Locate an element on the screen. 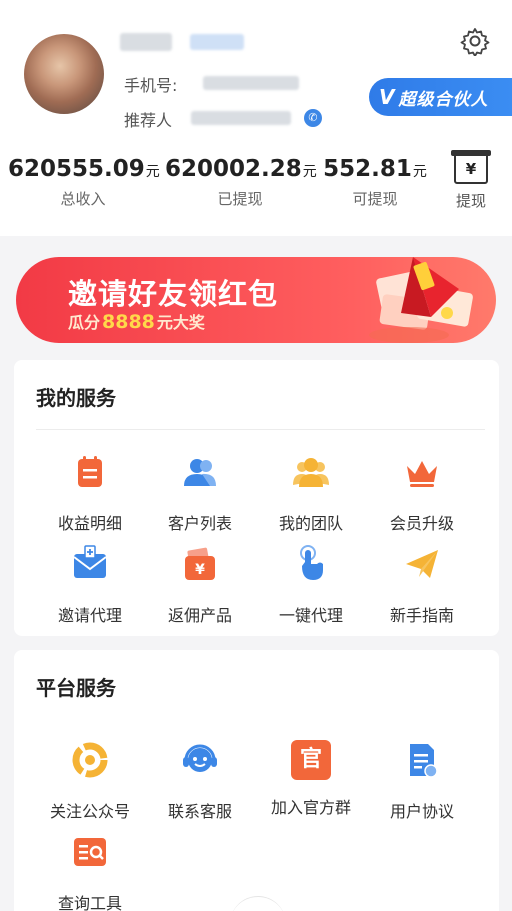  platform-follow-account: 关注公众号 is located at coordinates (90, 781).